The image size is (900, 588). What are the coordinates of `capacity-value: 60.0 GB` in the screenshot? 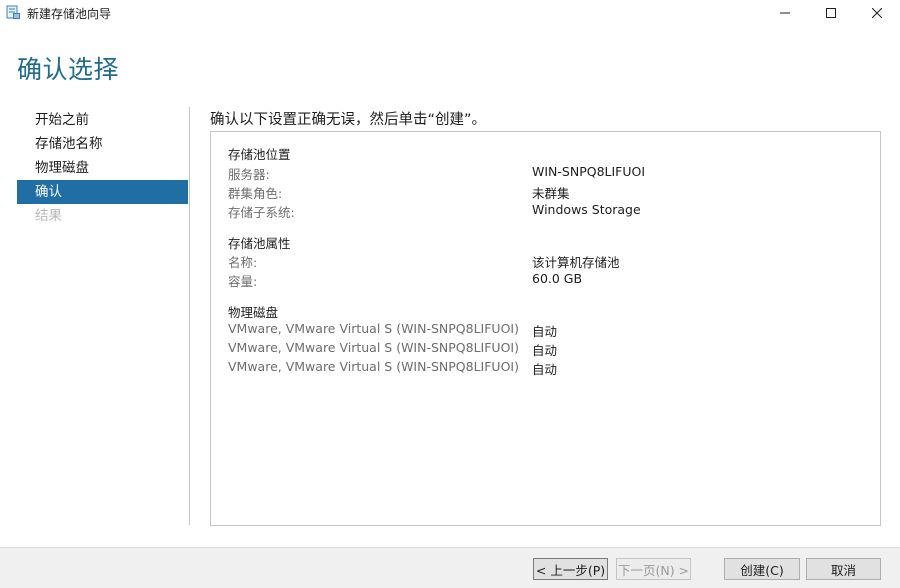 It's located at (557, 278).